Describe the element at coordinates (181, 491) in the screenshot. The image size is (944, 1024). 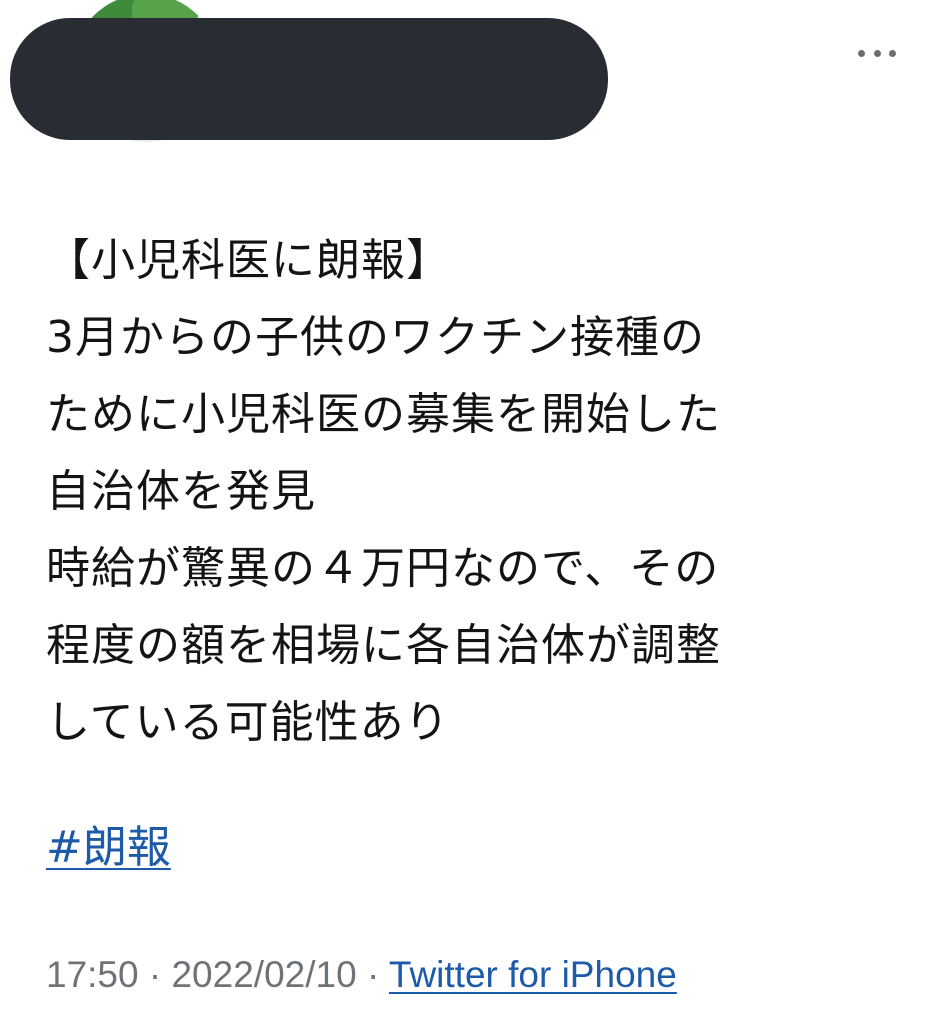
I see `tweet-text-line: 自治体を発見` at that location.